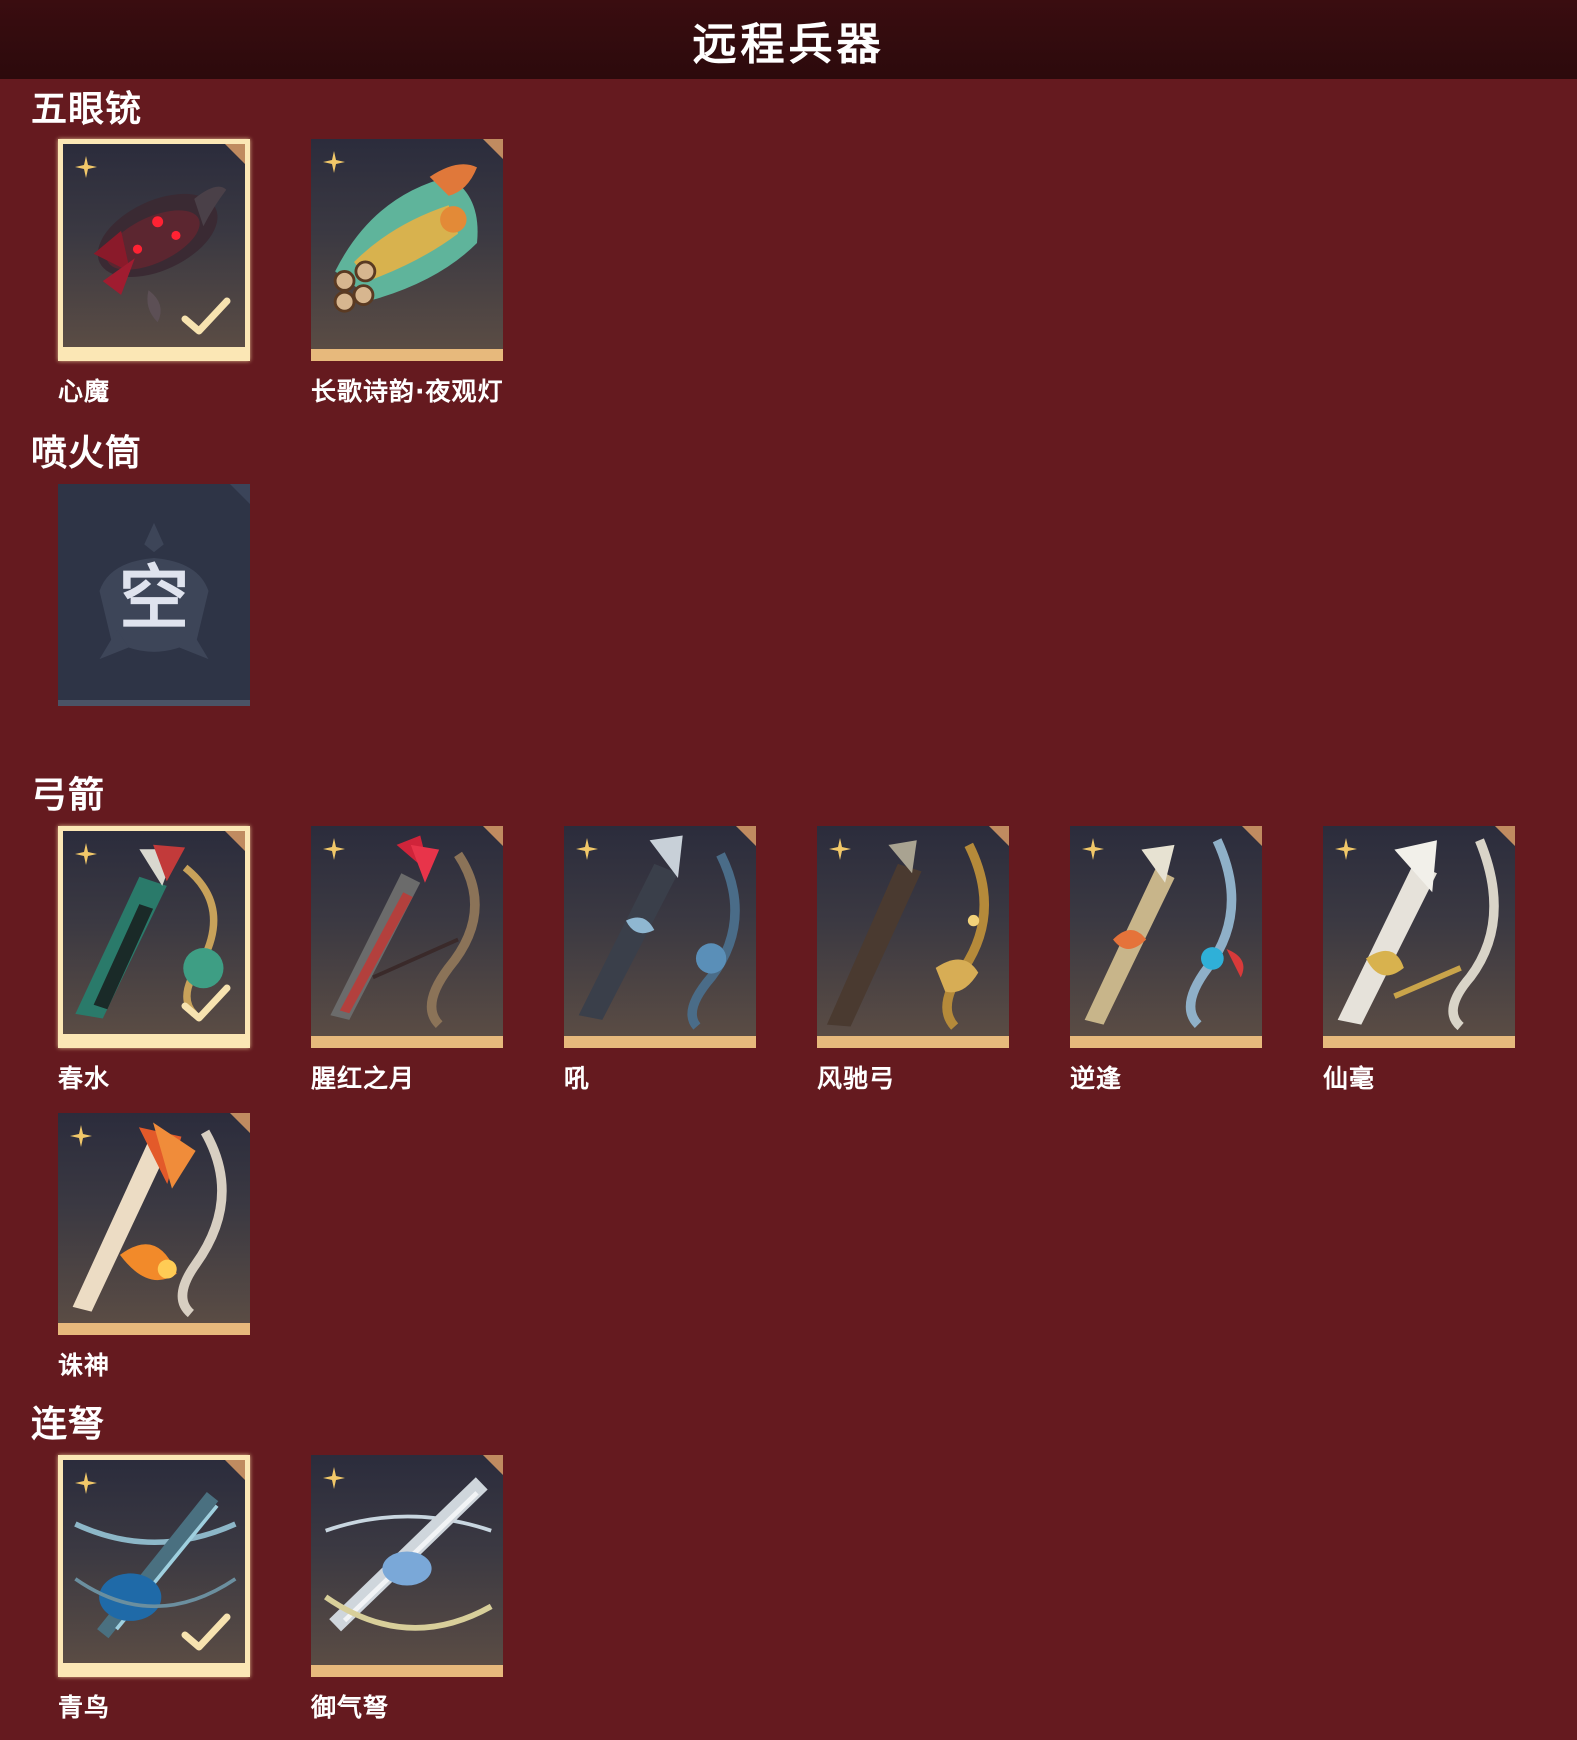 This screenshot has width=1577, height=1740. What do you see at coordinates (84, 1707) in the screenshot?
I see `weapon-name: 青鸟` at bounding box center [84, 1707].